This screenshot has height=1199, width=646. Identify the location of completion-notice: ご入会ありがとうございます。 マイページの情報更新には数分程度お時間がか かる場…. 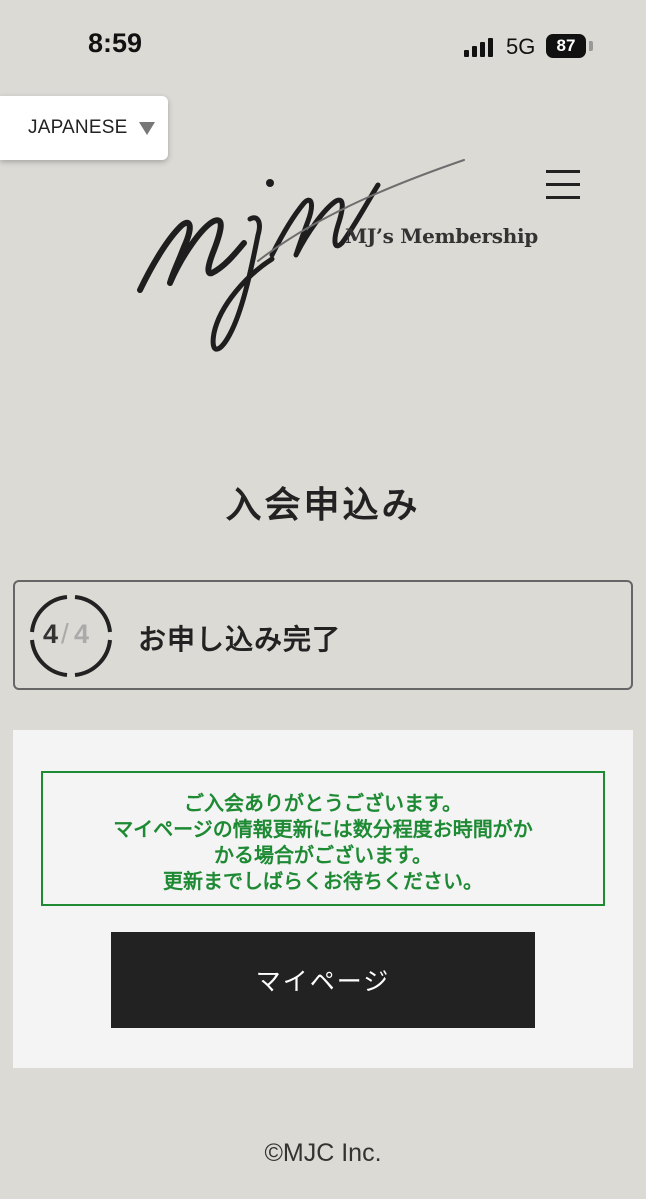
(323, 838).